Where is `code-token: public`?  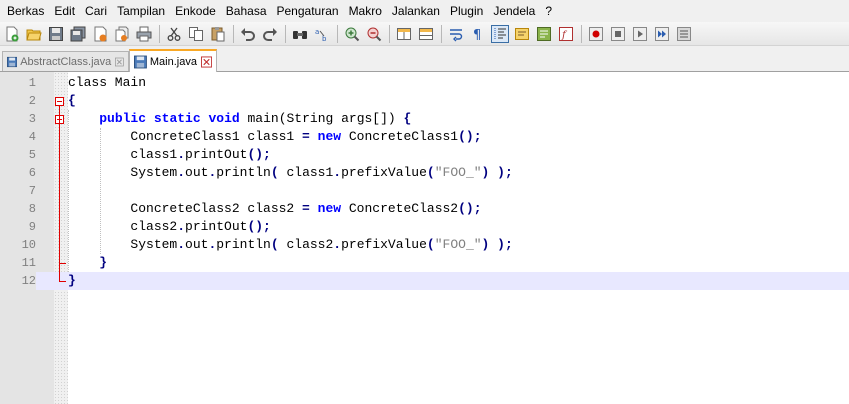
code-token: public is located at coordinates (123, 118).